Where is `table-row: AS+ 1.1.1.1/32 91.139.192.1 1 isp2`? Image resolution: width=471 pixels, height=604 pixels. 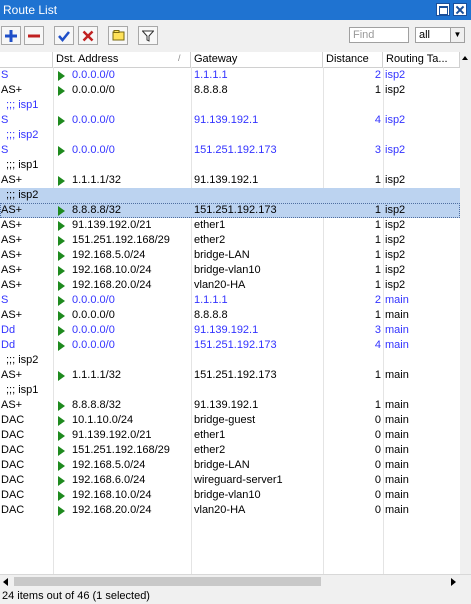 table-row: AS+ 1.1.1.1/32 91.139.192.1 1 isp2 is located at coordinates (230, 180).